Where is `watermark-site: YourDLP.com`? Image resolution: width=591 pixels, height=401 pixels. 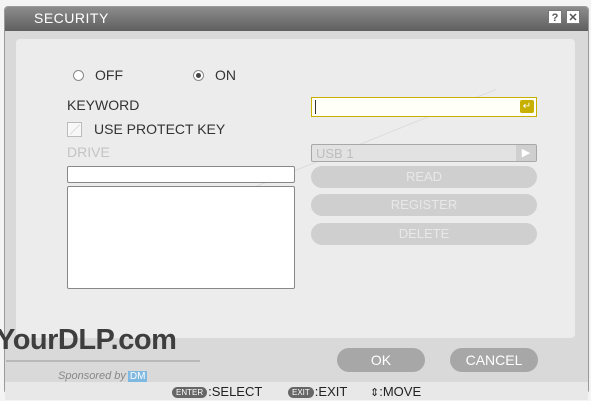
watermark-site: YourDLP.com is located at coordinates (88, 340).